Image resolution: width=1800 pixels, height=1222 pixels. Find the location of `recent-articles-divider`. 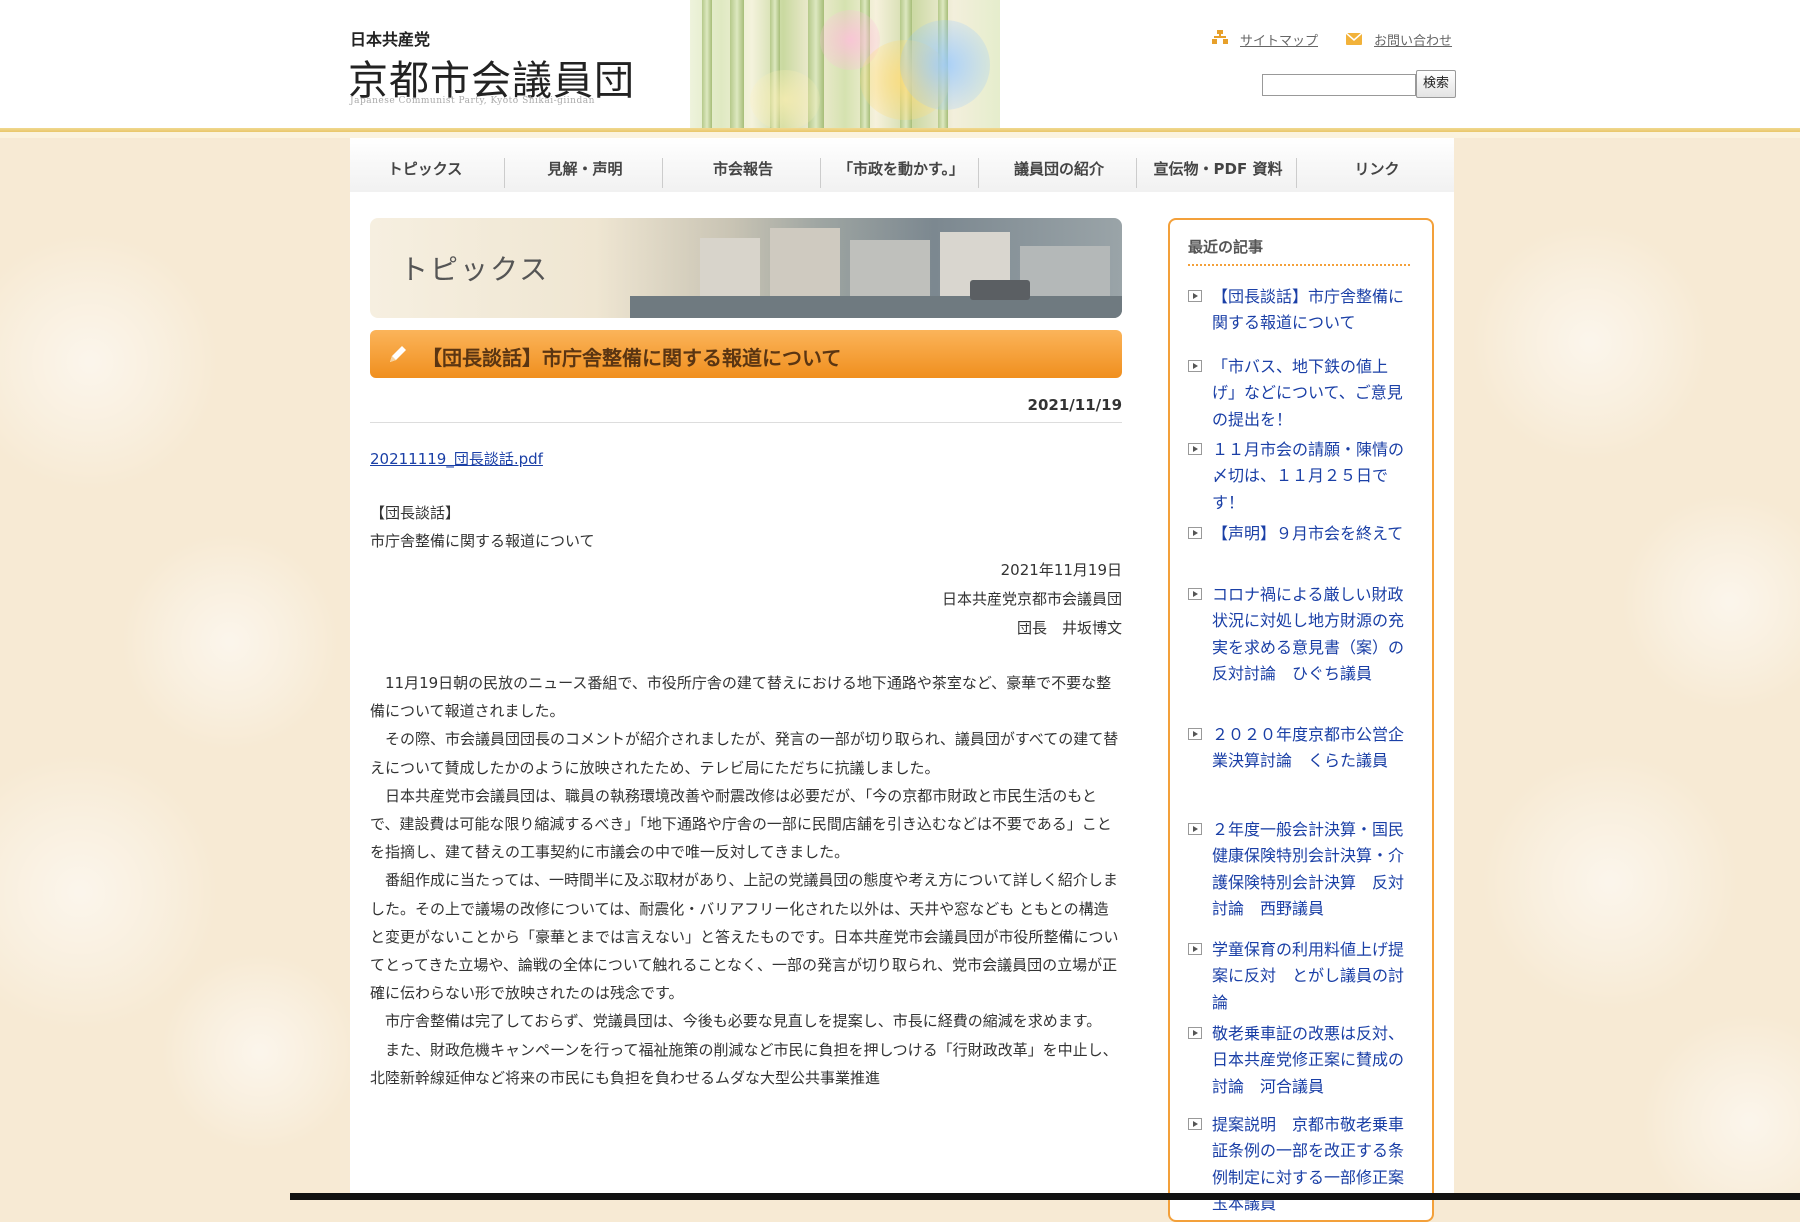

recent-articles-divider is located at coordinates (1299, 265).